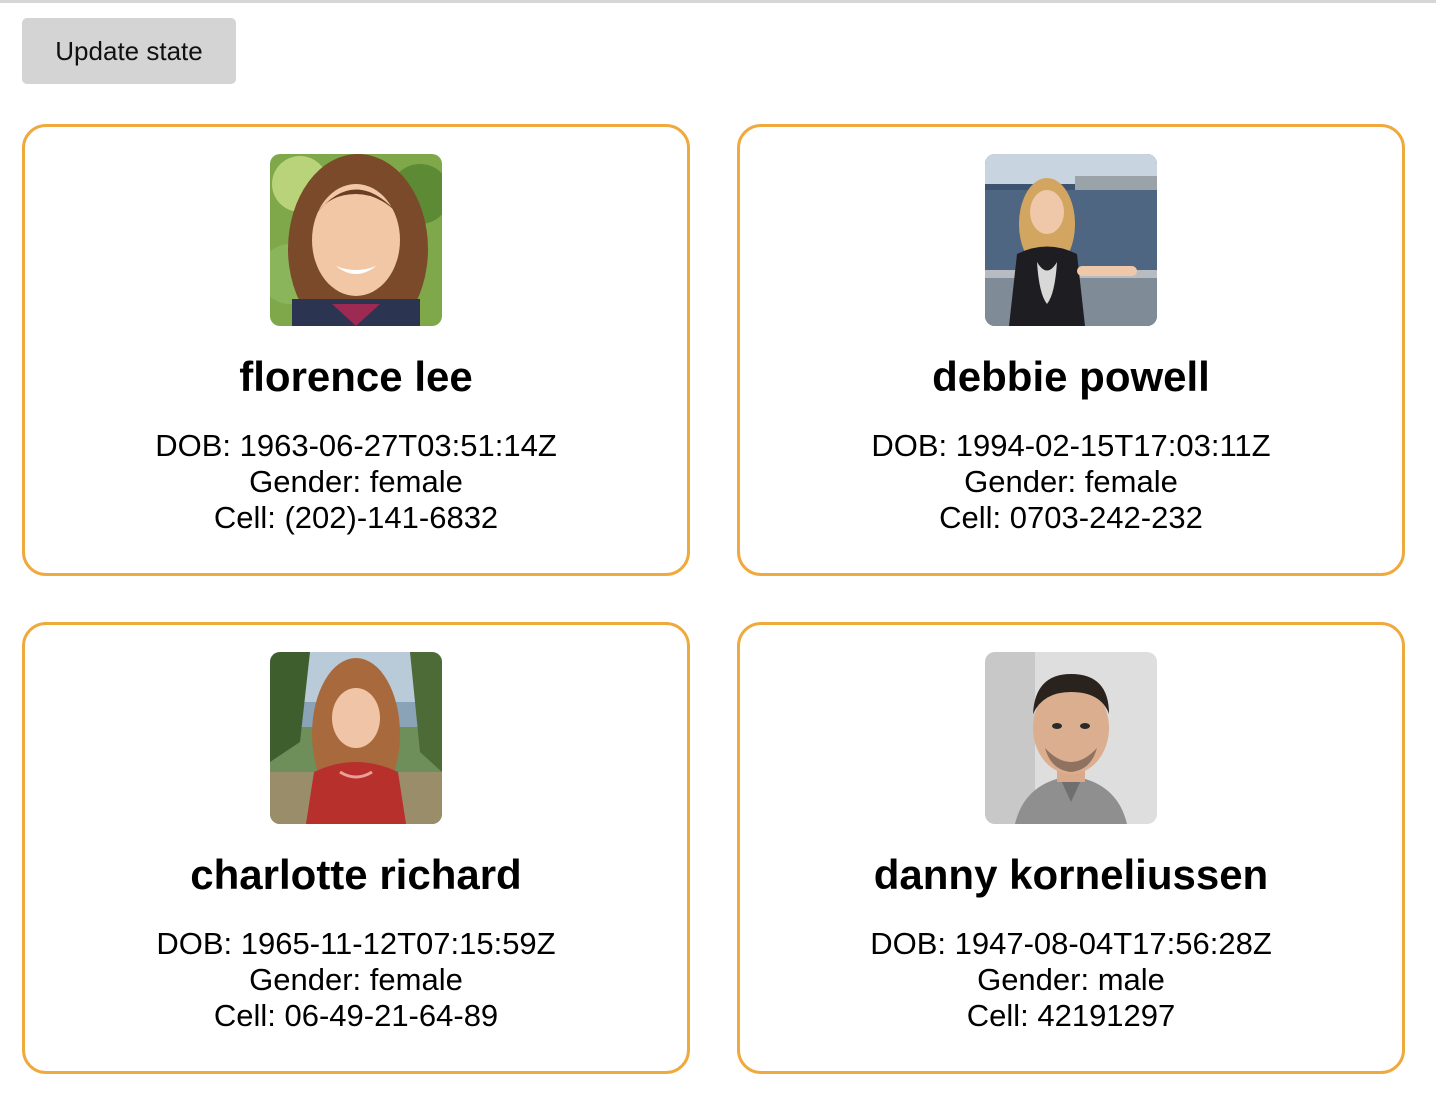 Image resolution: width=1436 pixels, height=1110 pixels. I want to click on dob-value: 1994-02-15T17:03:11Z, so click(1113, 445).